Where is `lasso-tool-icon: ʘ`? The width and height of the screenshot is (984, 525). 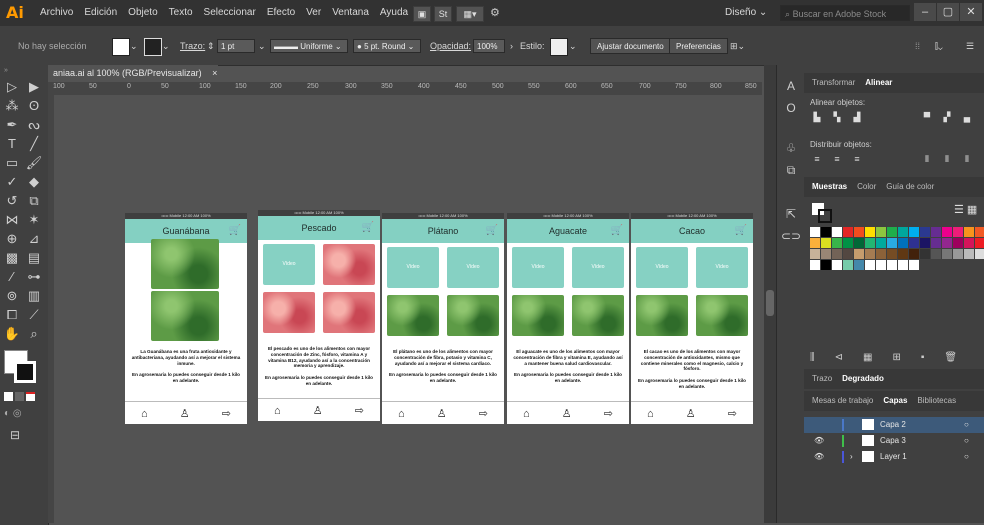 lasso-tool-icon: ʘ is located at coordinates (34, 105).